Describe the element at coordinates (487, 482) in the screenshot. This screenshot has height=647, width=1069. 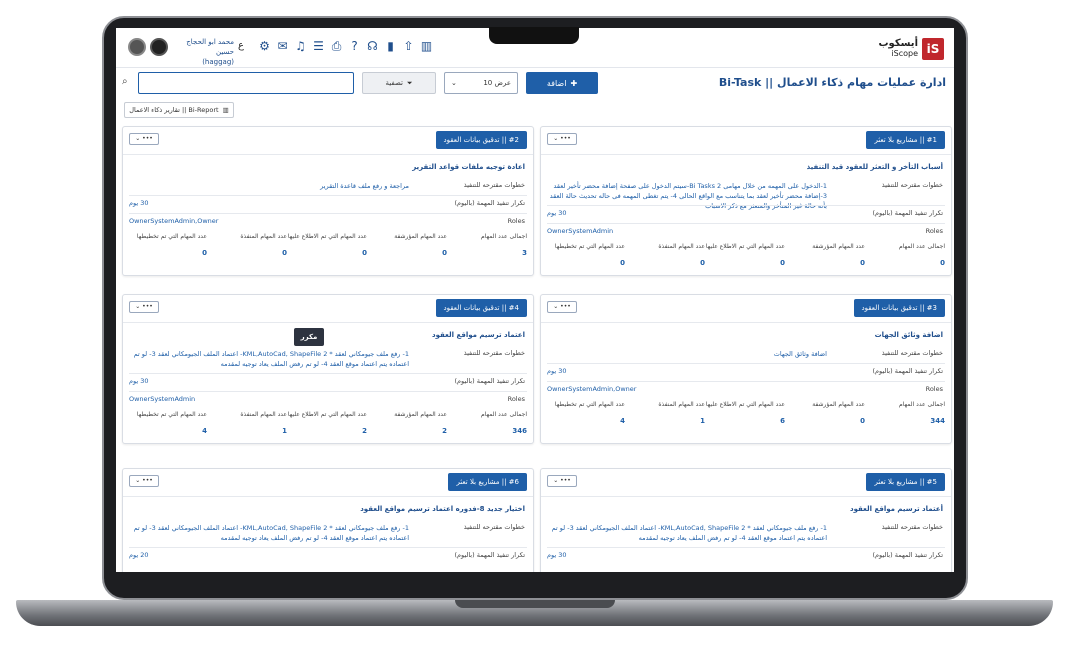
I see `card-tag: #6 || مشاريع بلا تعثر` at that location.